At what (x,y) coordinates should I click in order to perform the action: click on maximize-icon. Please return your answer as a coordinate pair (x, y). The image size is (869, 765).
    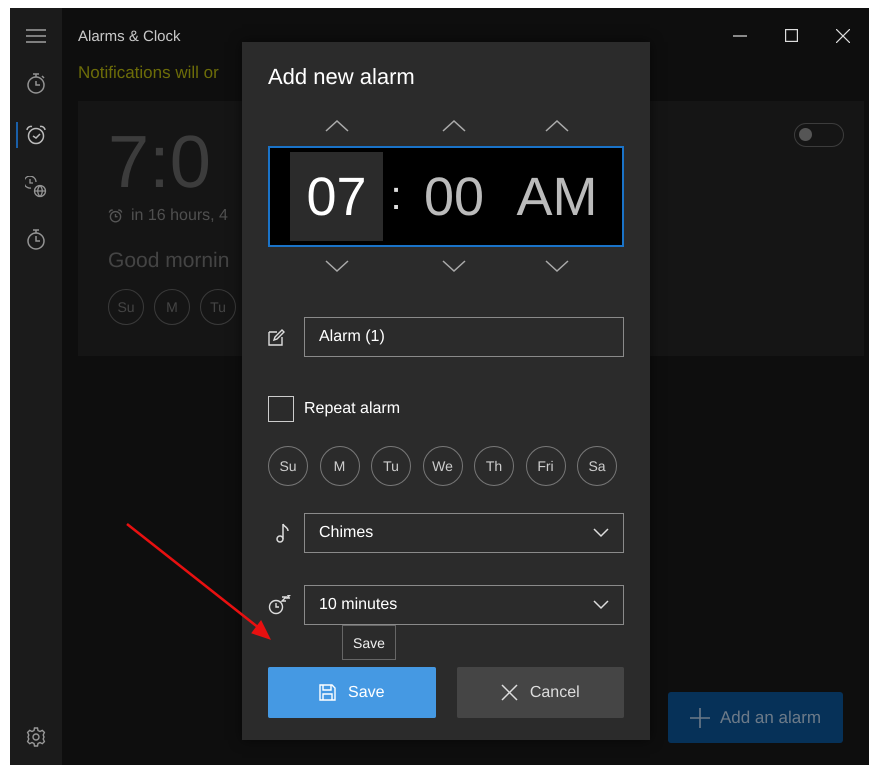
    Looking at the image, I should click on (791, 35).